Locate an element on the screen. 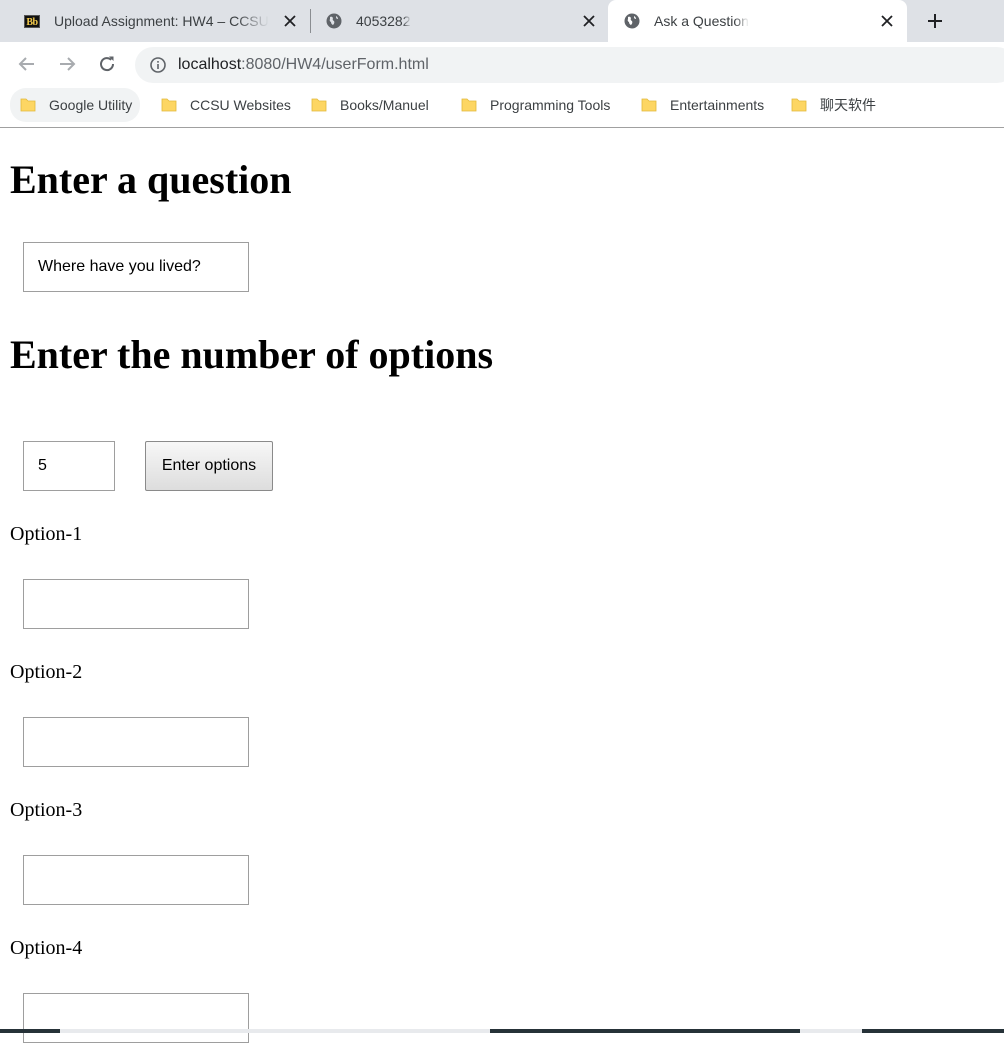 The width and height of the screenshot is (1004, 1043). bottom-edge-strip is located at coordinates (502, 1031).